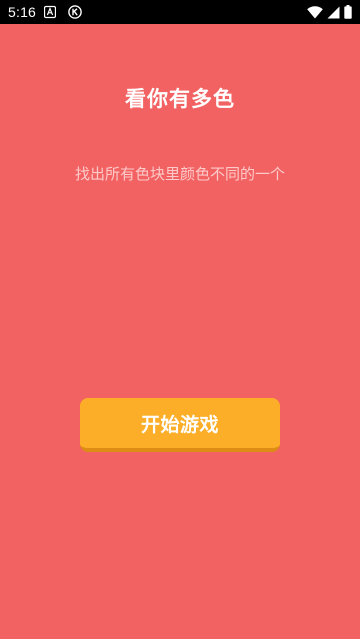 The width and height of the screenshot is (360, 639). What do you see at coordinates (180, 99) in the screenshot?
I see `page-title: 看你有多色` at bounding box center [180, 99].